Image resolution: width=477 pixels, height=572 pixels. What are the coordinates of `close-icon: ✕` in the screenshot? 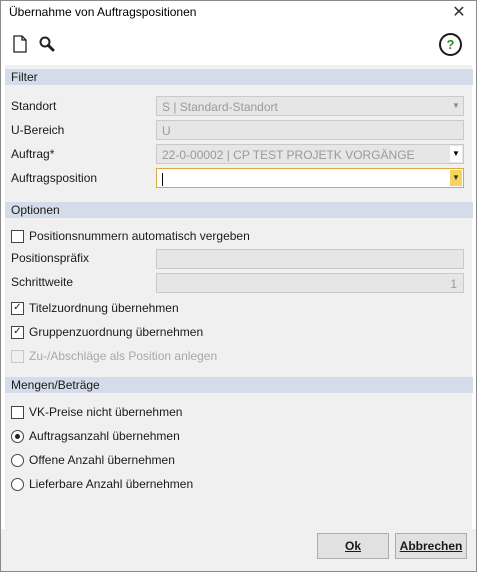 It's located at (459, 12).